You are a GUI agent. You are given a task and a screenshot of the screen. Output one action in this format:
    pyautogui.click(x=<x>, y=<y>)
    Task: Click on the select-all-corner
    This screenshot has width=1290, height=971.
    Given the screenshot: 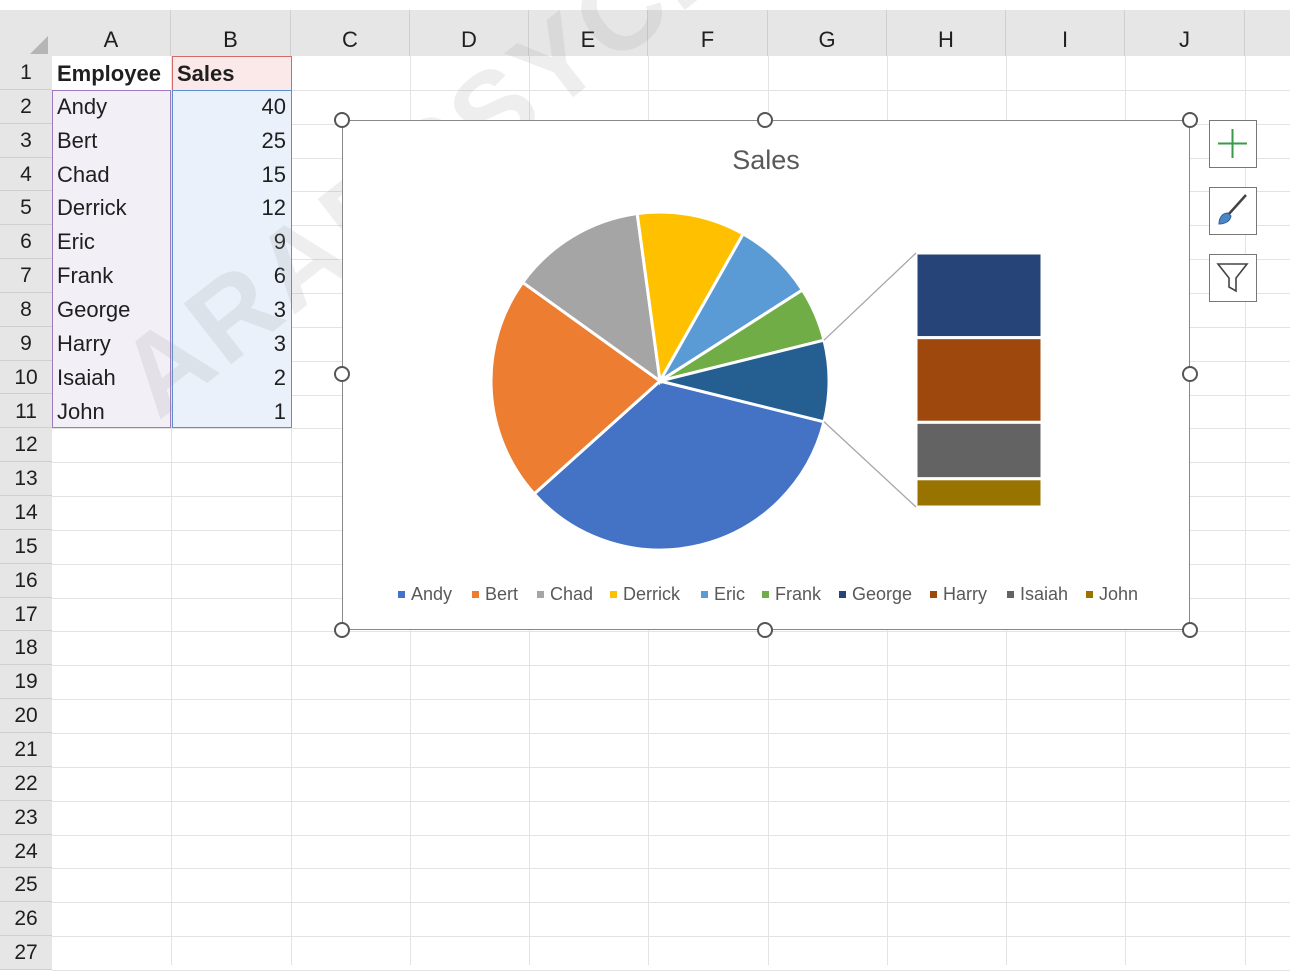 What is the action you would take?
    pyautogui.click(x=26, y=33)
    